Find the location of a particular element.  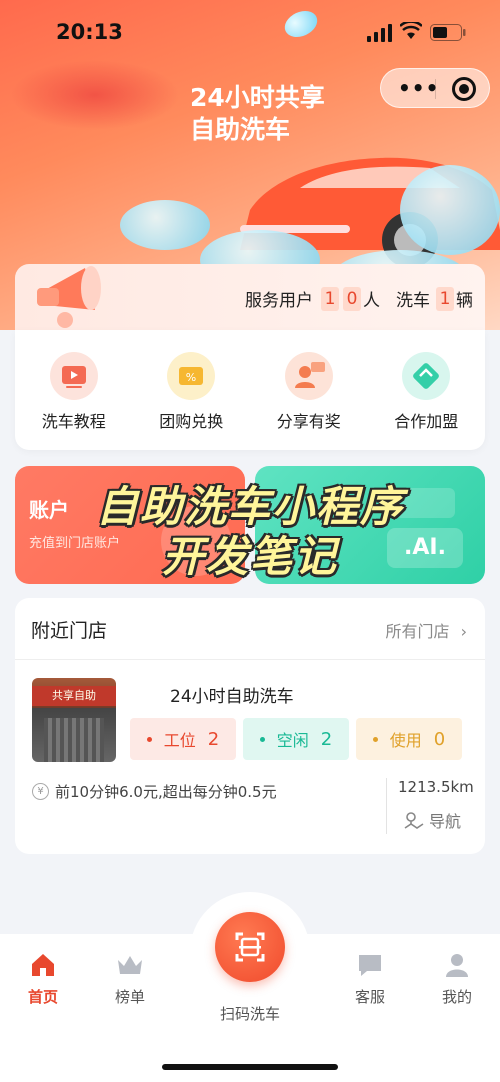

navigate-button: 导航 is located at coordinates (432, 820).